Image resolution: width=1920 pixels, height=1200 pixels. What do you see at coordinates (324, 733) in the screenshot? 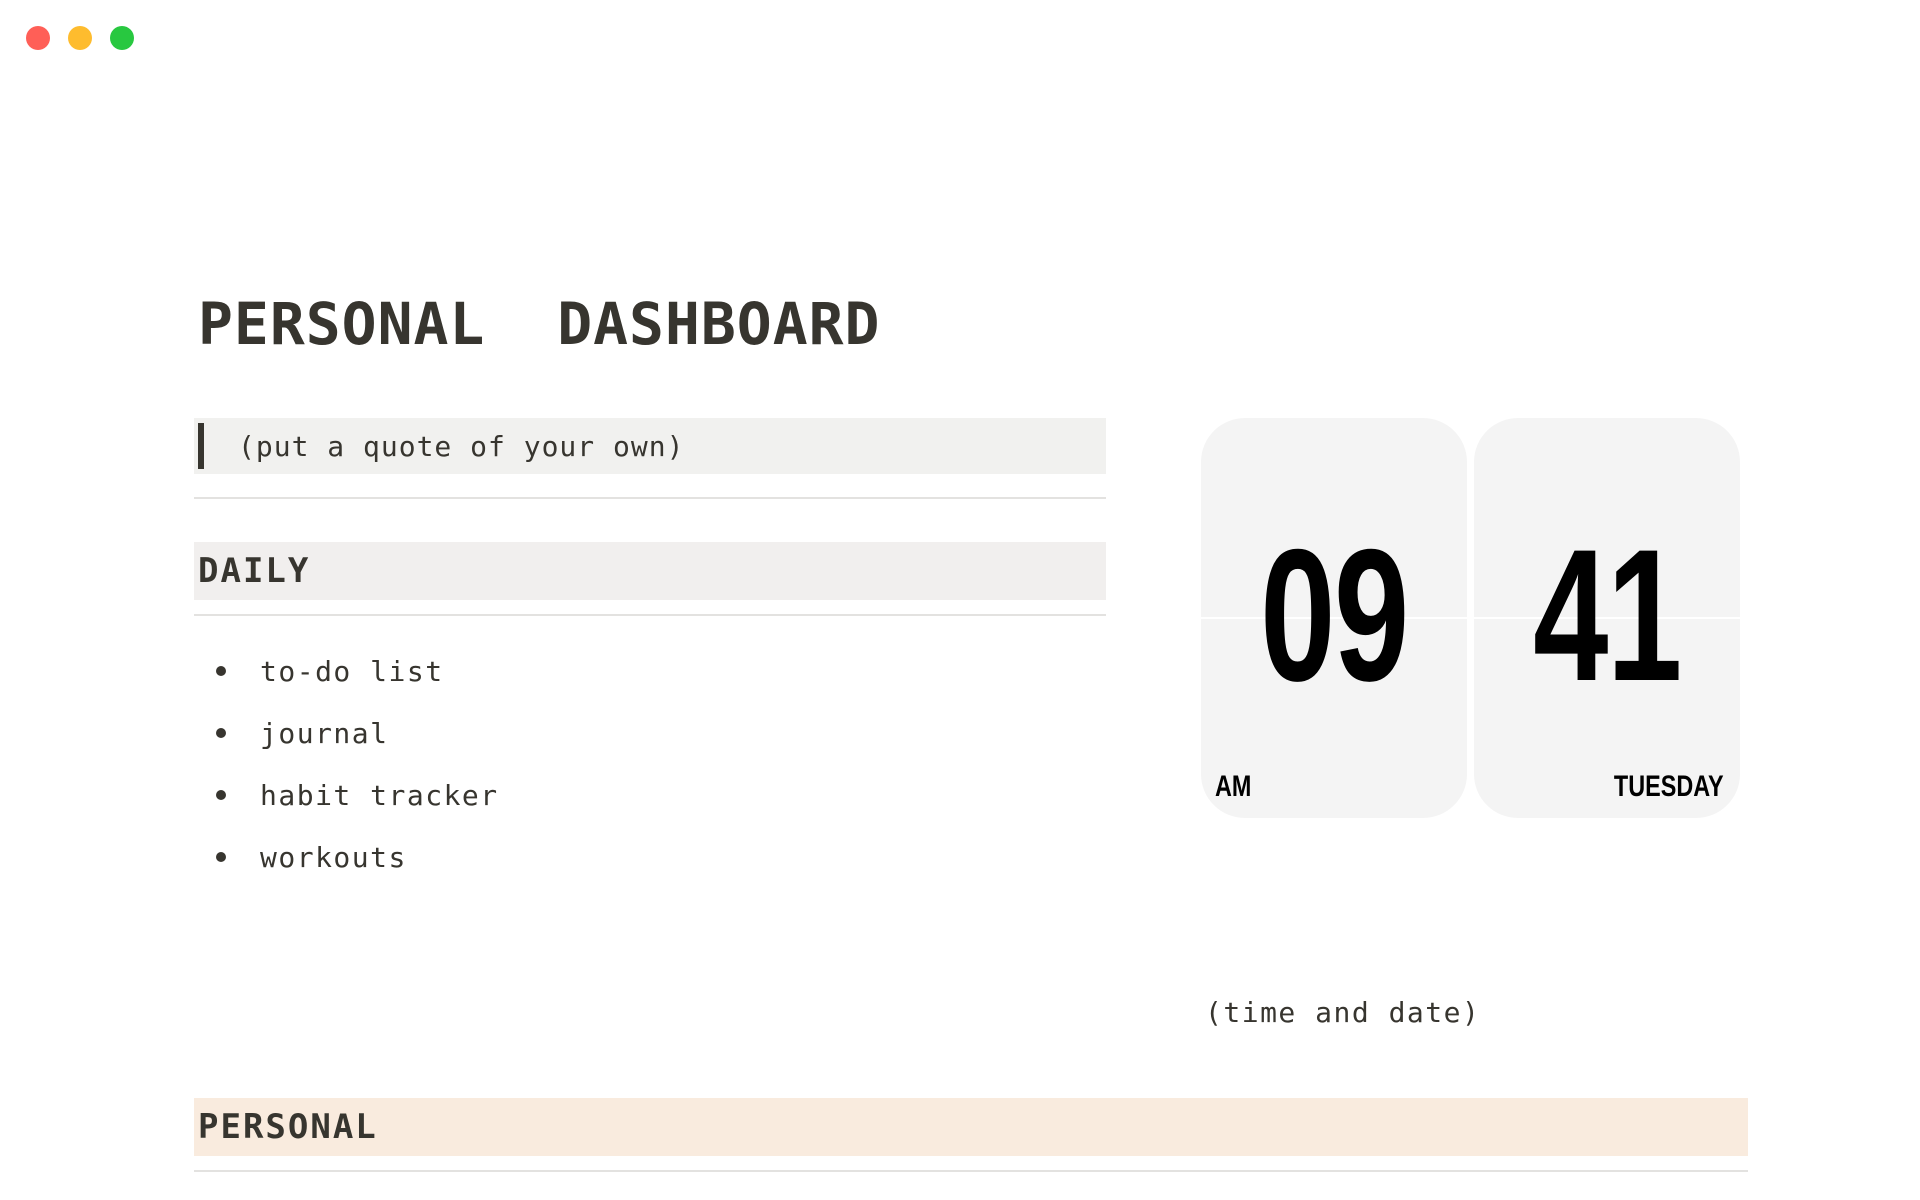
I see `list-item-label: journal` at bounding box center [324, 733].